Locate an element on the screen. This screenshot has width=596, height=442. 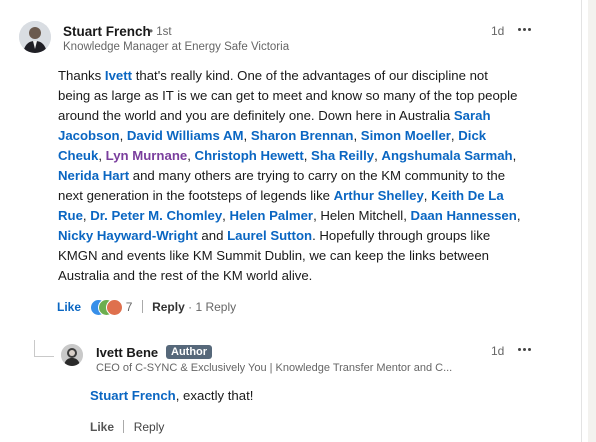
reactions-summary is located at coordinates (107, 307).